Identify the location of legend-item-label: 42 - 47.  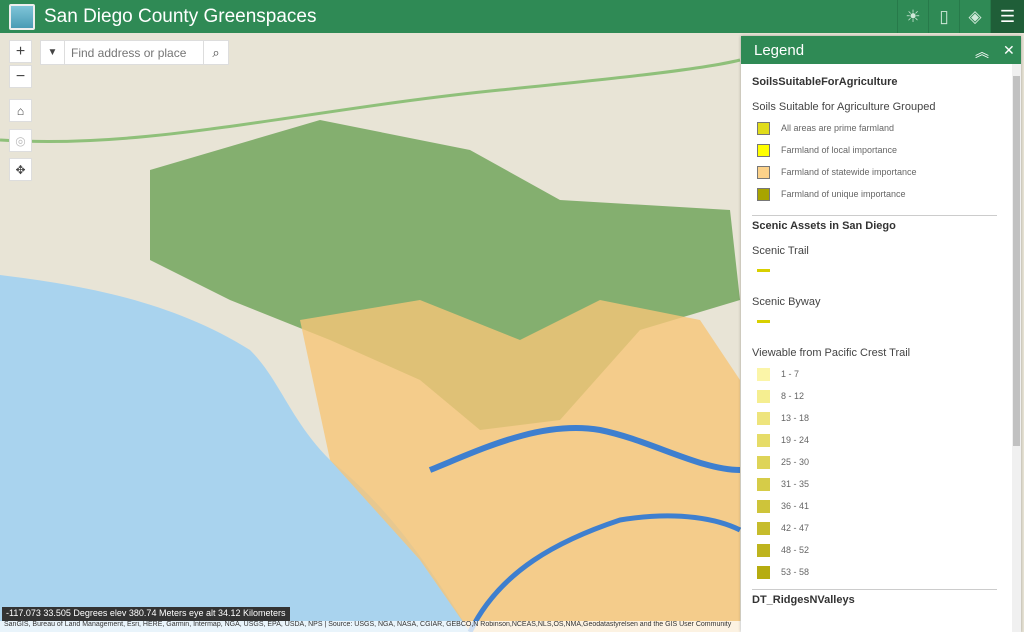
(795, 528).